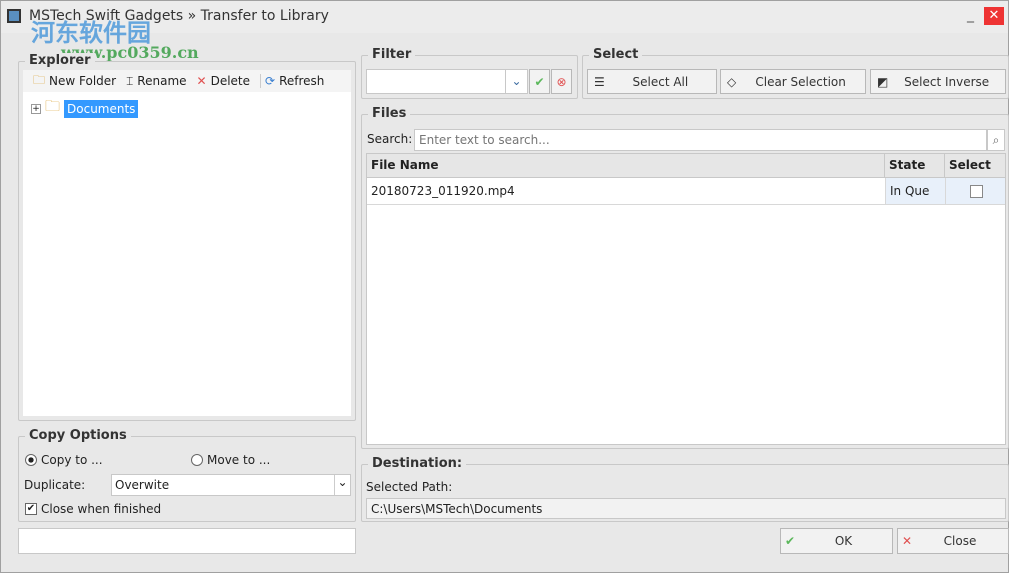 This screenshot has height=573, width=1009. Describe the element at coordinates (652, 81) in the screenshot. I see `select-all-button: ☰ Select All` at that location.